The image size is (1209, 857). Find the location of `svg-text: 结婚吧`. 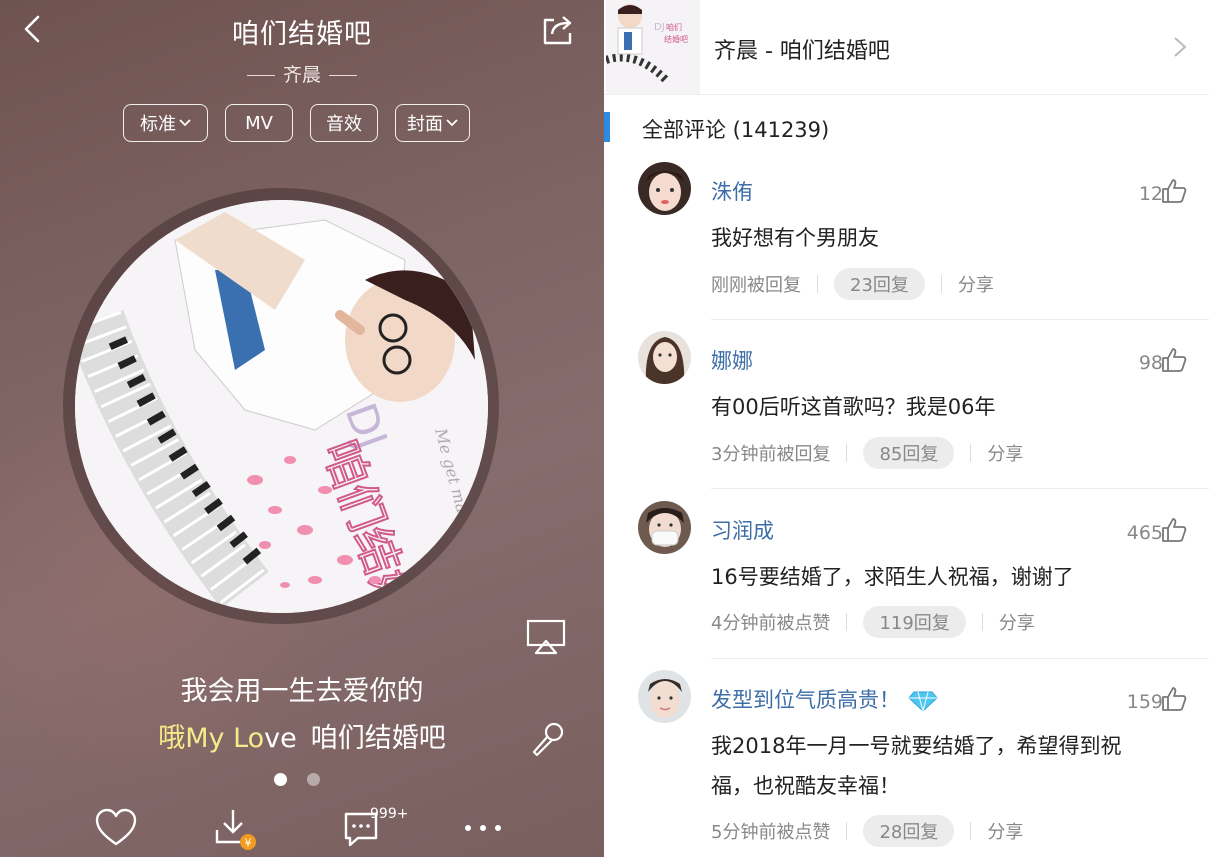

svg-text: 结婚吧 is located at coordinates (676, 39).